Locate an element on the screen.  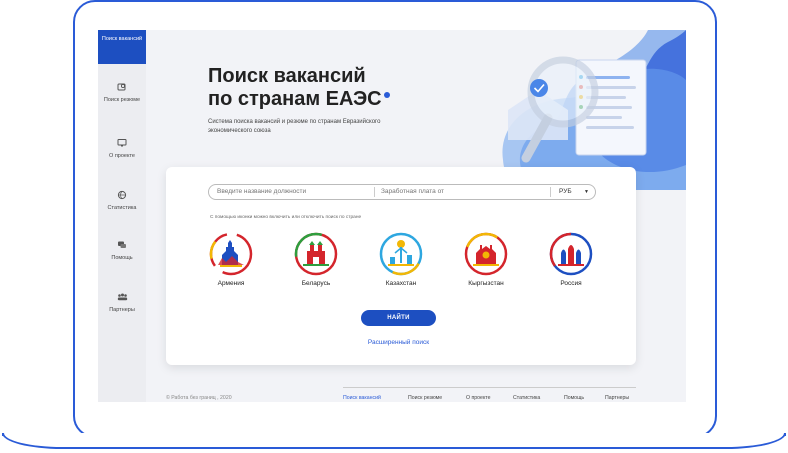
country-toggle-russia: Россия is located at coordinates (571, 259).